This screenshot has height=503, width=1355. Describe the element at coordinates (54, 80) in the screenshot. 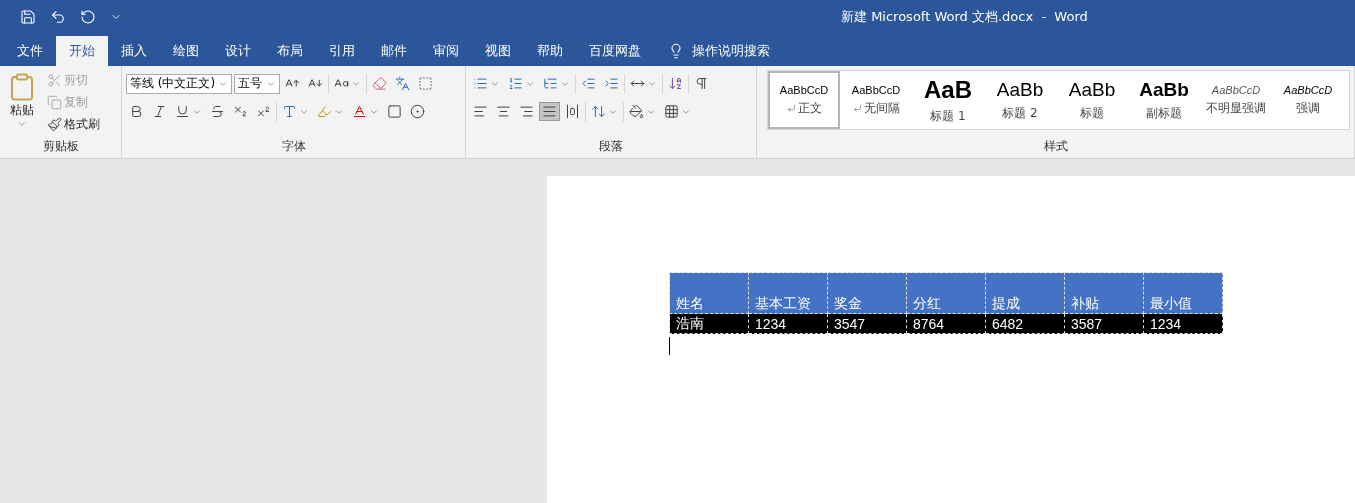

I see `cut-icon` at that location.